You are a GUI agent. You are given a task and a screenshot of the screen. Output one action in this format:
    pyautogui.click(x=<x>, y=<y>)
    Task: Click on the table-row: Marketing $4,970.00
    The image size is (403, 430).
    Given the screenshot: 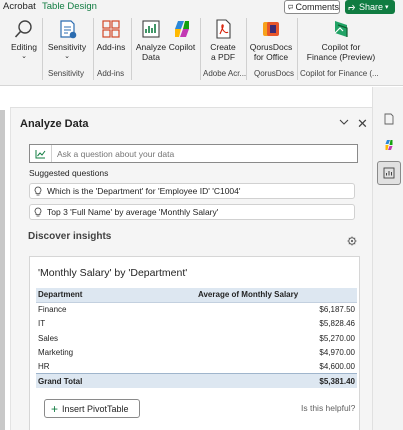 What is the action you would take?
    pyautogui.click(x=196, y=352)
    